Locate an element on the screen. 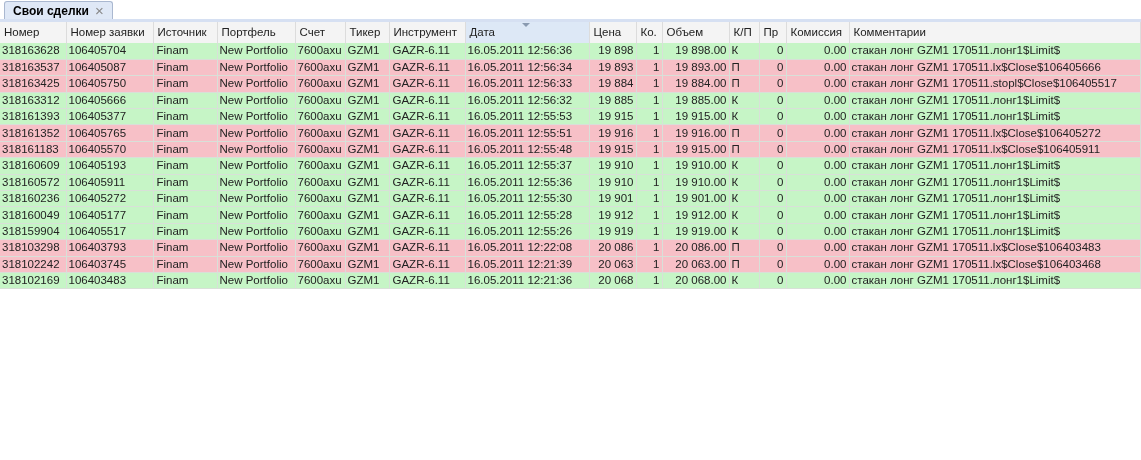 The image size is (1141, 460). table-cell: 16.05.2011 12:56:33 is located at coordinates (527, 84).